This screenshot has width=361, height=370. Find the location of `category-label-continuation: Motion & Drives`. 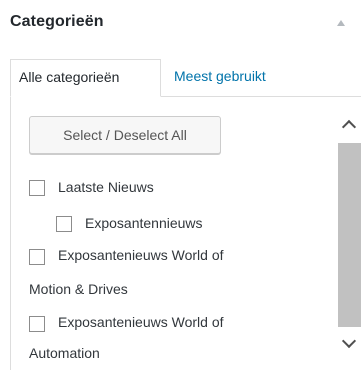

category-label-continuation: Motion & Drives is located at coordinates (78, 289).